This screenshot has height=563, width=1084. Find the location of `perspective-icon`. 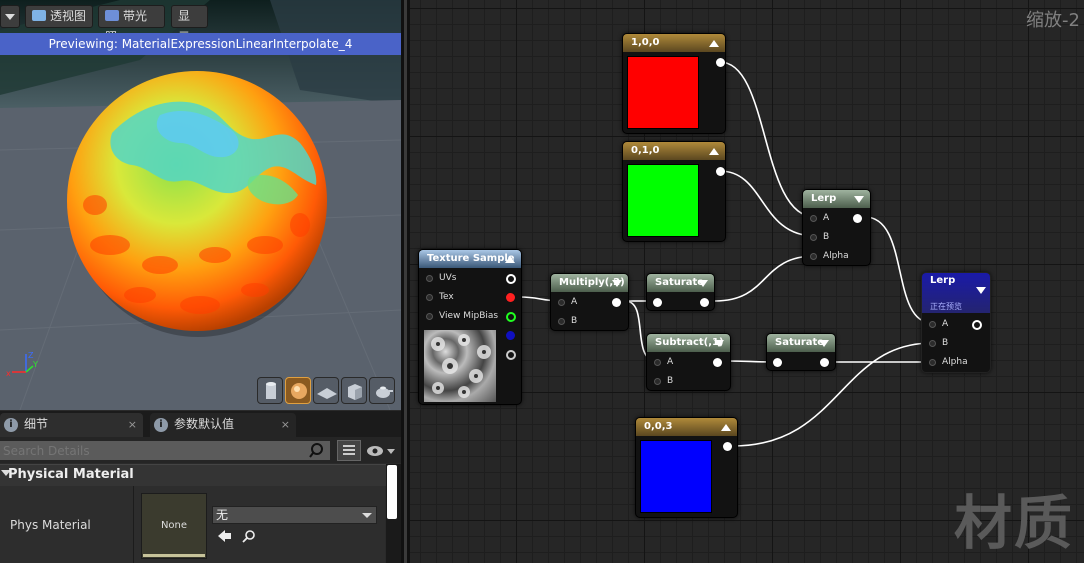

perspective-icon is located at coordinates (39, 15).